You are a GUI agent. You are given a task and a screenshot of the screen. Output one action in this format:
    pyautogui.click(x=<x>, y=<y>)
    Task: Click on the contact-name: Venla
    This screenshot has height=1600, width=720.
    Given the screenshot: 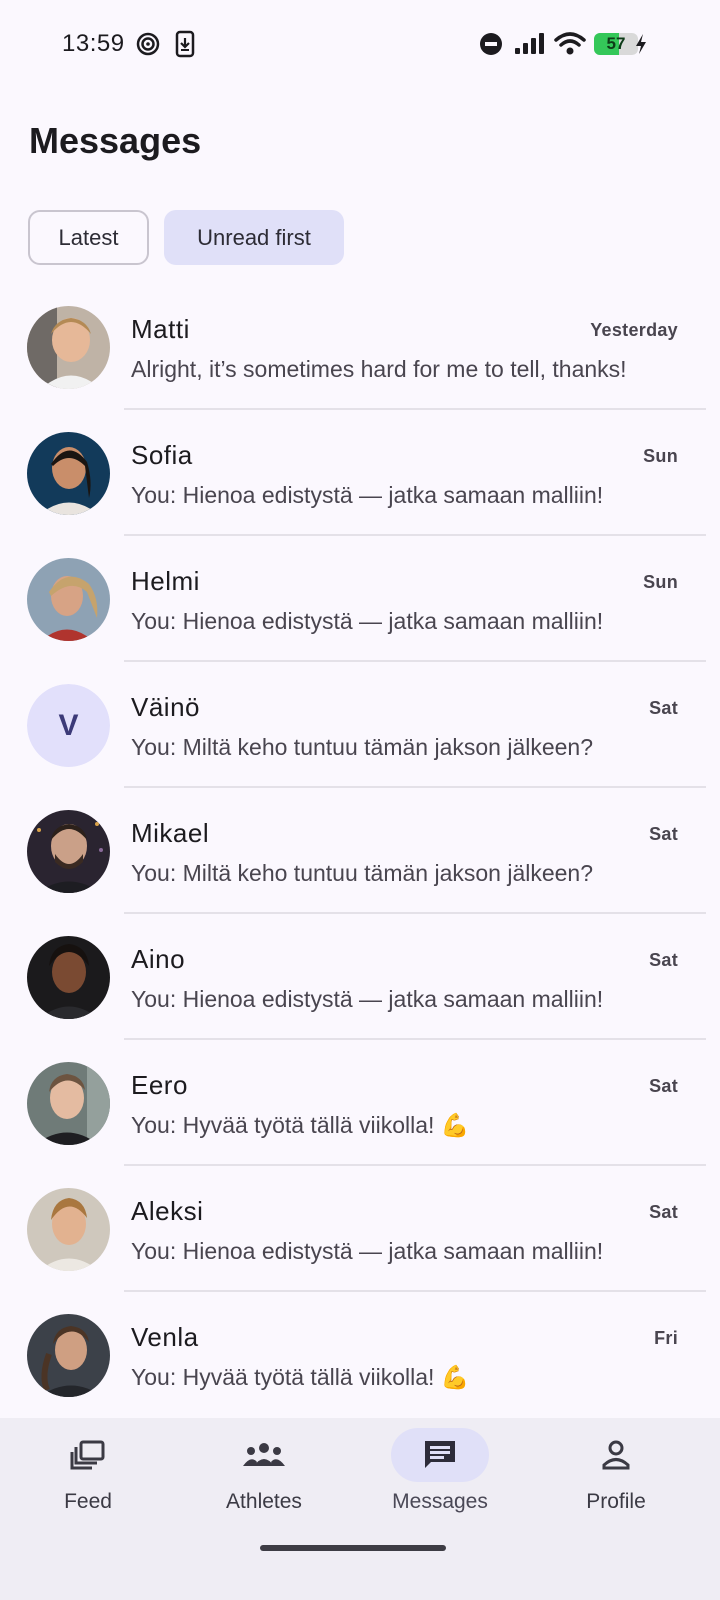 What is the action you would take?
    pyautogui.click(x=165, y=1337)
    